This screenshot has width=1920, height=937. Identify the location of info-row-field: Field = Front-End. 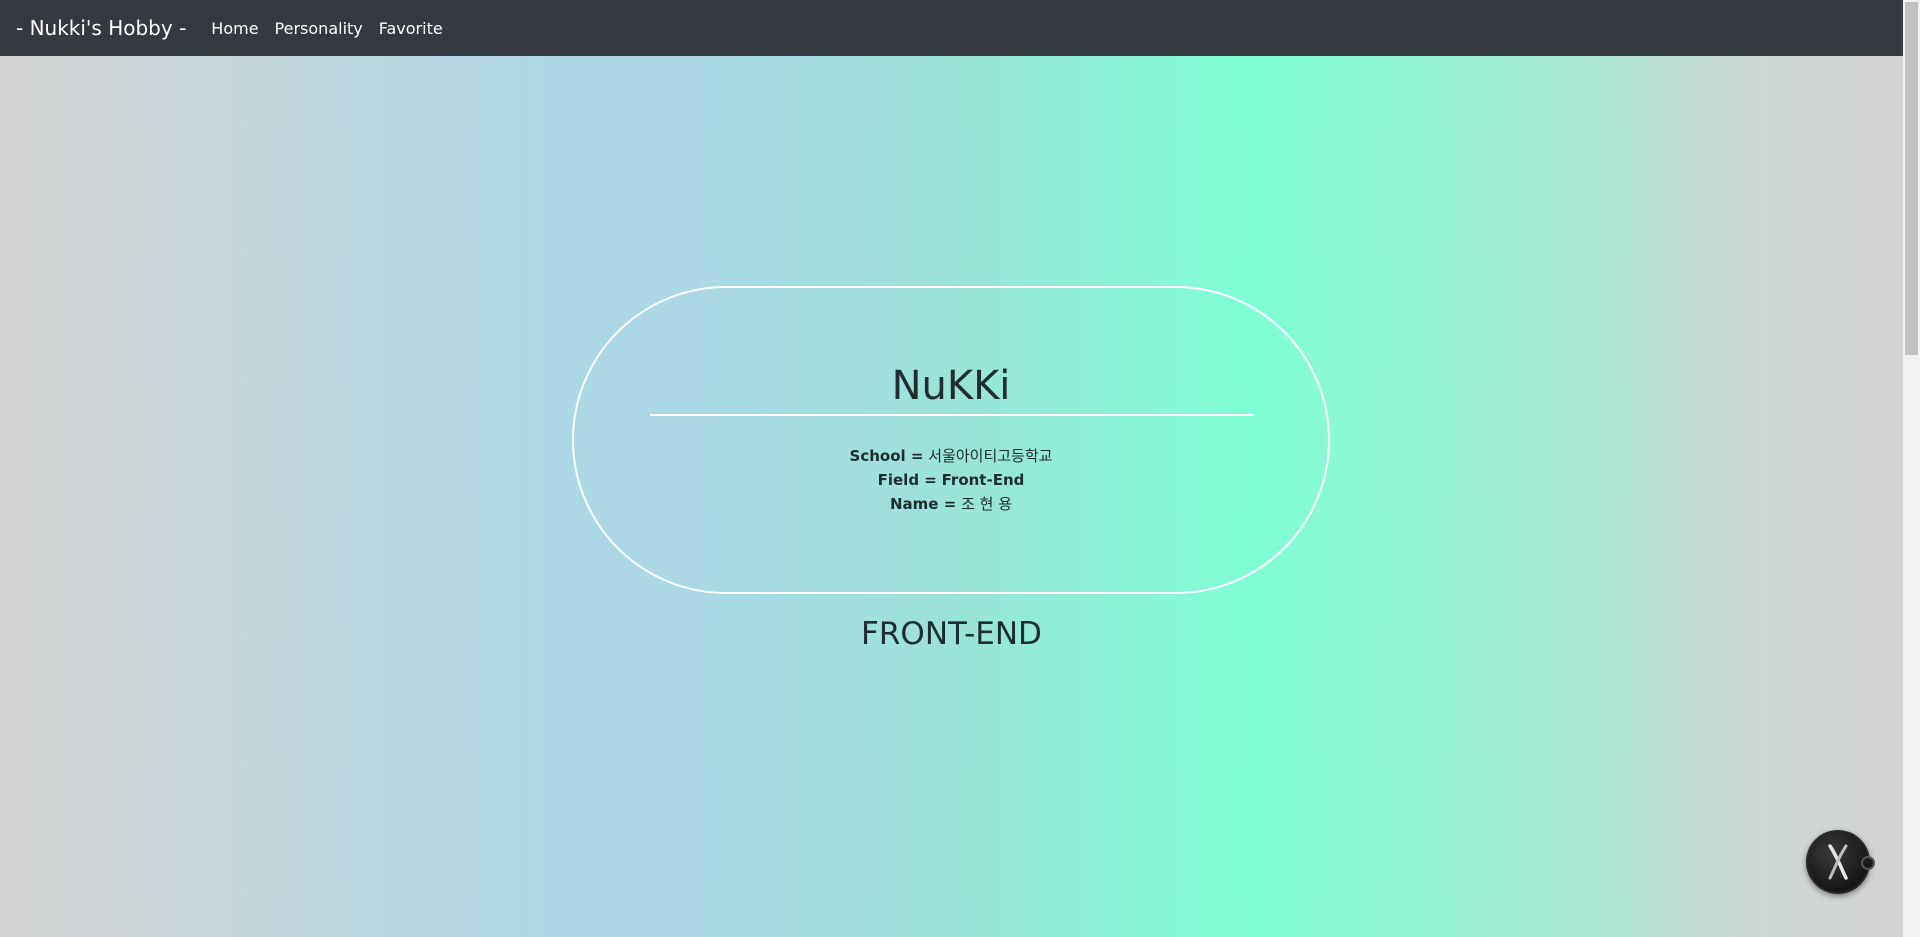
(951, 480).